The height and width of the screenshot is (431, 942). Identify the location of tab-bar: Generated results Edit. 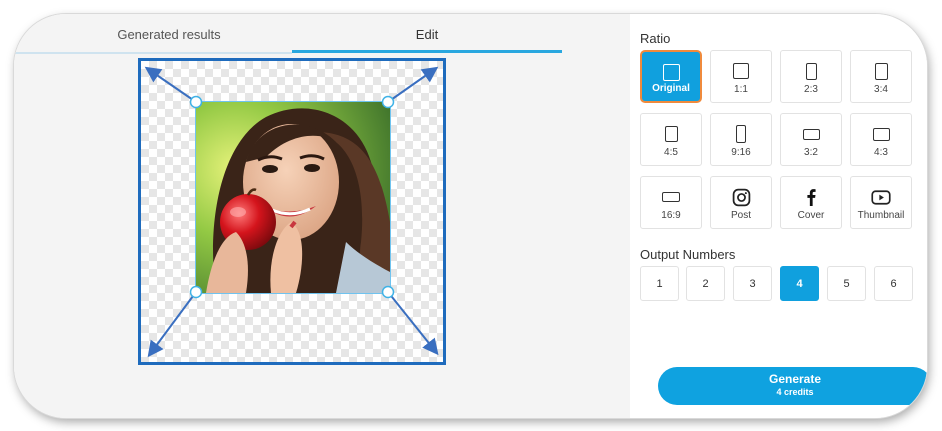
(322, 34).